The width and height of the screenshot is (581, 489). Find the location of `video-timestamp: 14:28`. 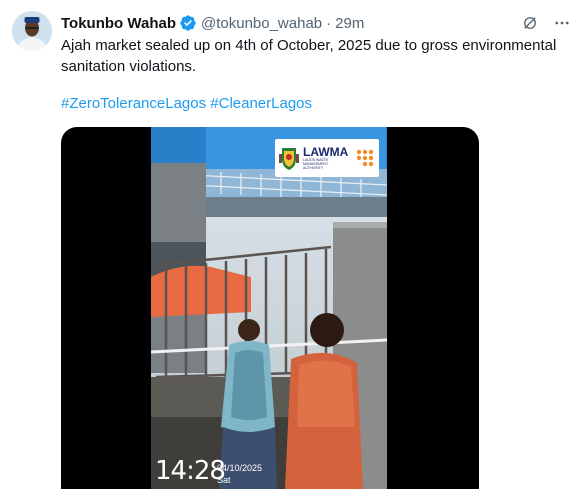

video-timestamp: 14:28 is located at coordinates (190, 471).